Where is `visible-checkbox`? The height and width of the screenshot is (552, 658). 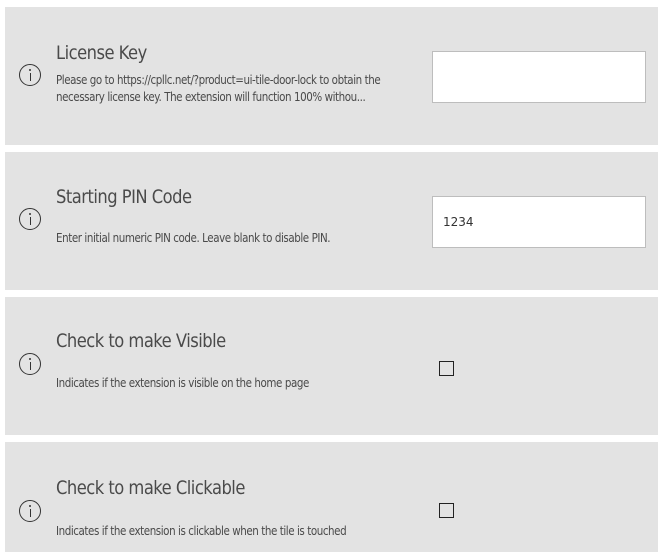
visible-checkbox is located at coordinates (446, 368).